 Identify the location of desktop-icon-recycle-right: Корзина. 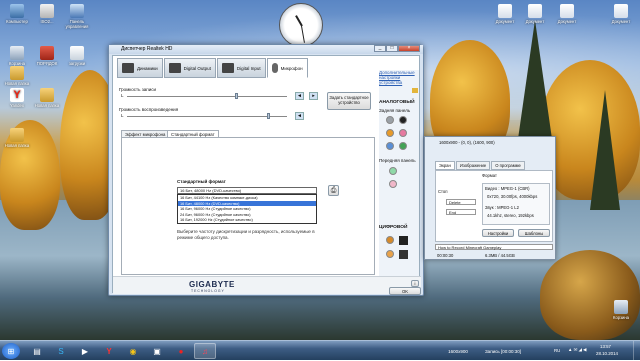
(621, 310).